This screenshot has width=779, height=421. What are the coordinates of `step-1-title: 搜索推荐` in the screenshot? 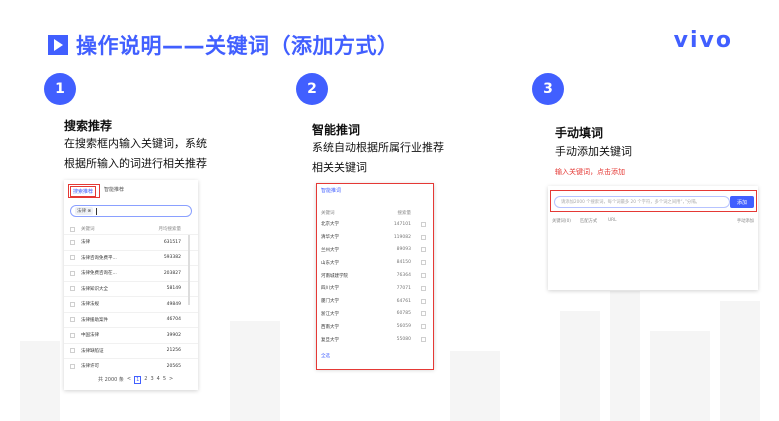 It's located at (88, 126).